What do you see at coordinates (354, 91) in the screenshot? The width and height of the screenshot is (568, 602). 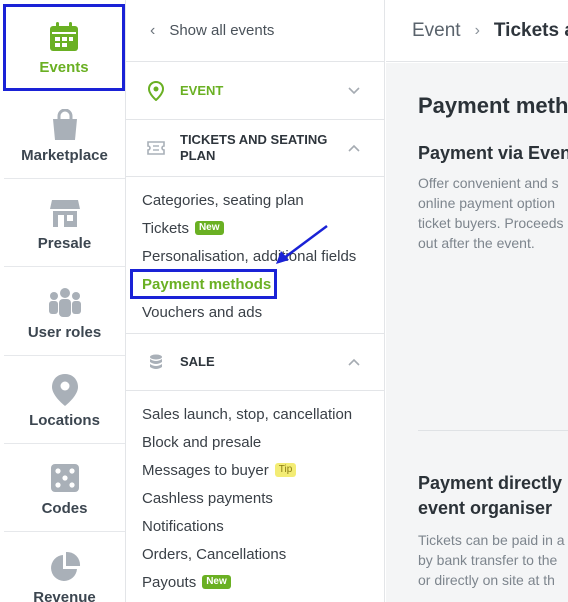 I see `chevron-down-icon` at bounding box center [354, 91].